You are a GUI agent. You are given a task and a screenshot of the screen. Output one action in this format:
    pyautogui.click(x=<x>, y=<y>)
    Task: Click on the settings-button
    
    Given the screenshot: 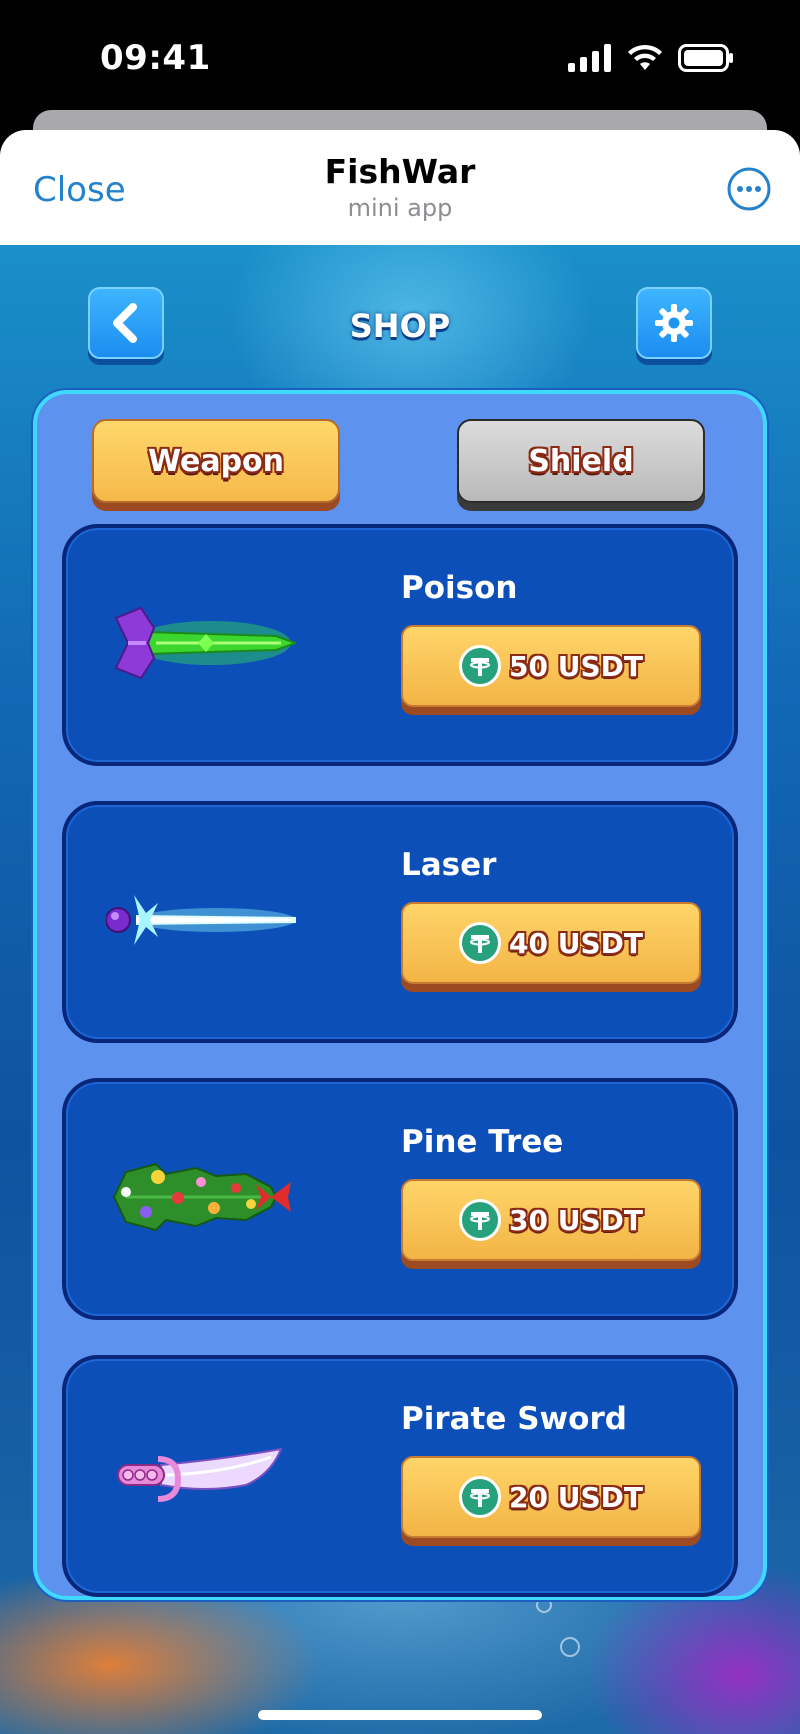 What is the action you would take?
    pyautogui.click(x=674, y=323)
    